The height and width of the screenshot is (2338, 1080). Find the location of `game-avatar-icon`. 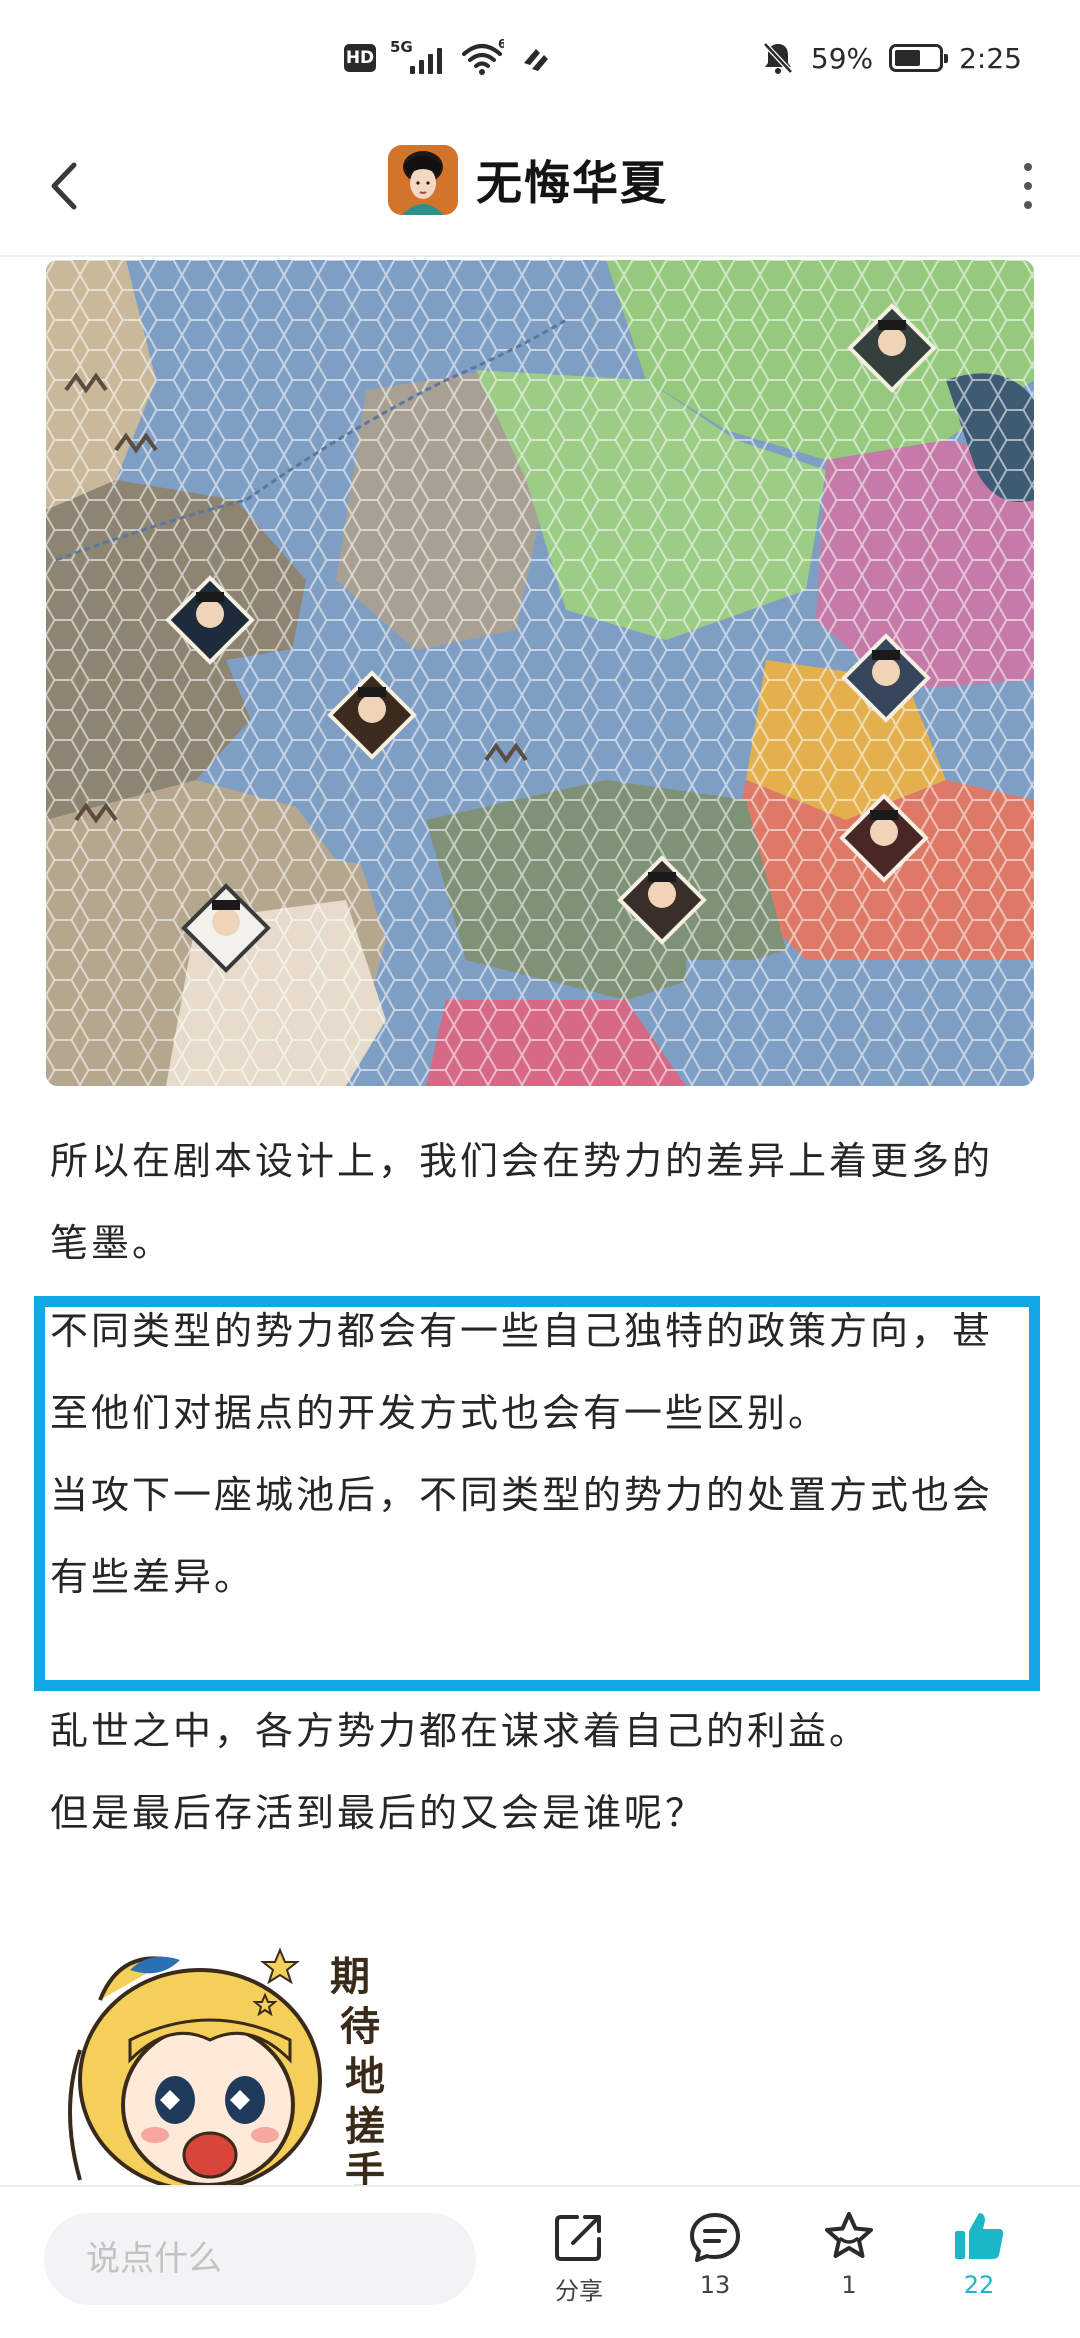

game-avatar-icon is located at coordinates (423, 180).